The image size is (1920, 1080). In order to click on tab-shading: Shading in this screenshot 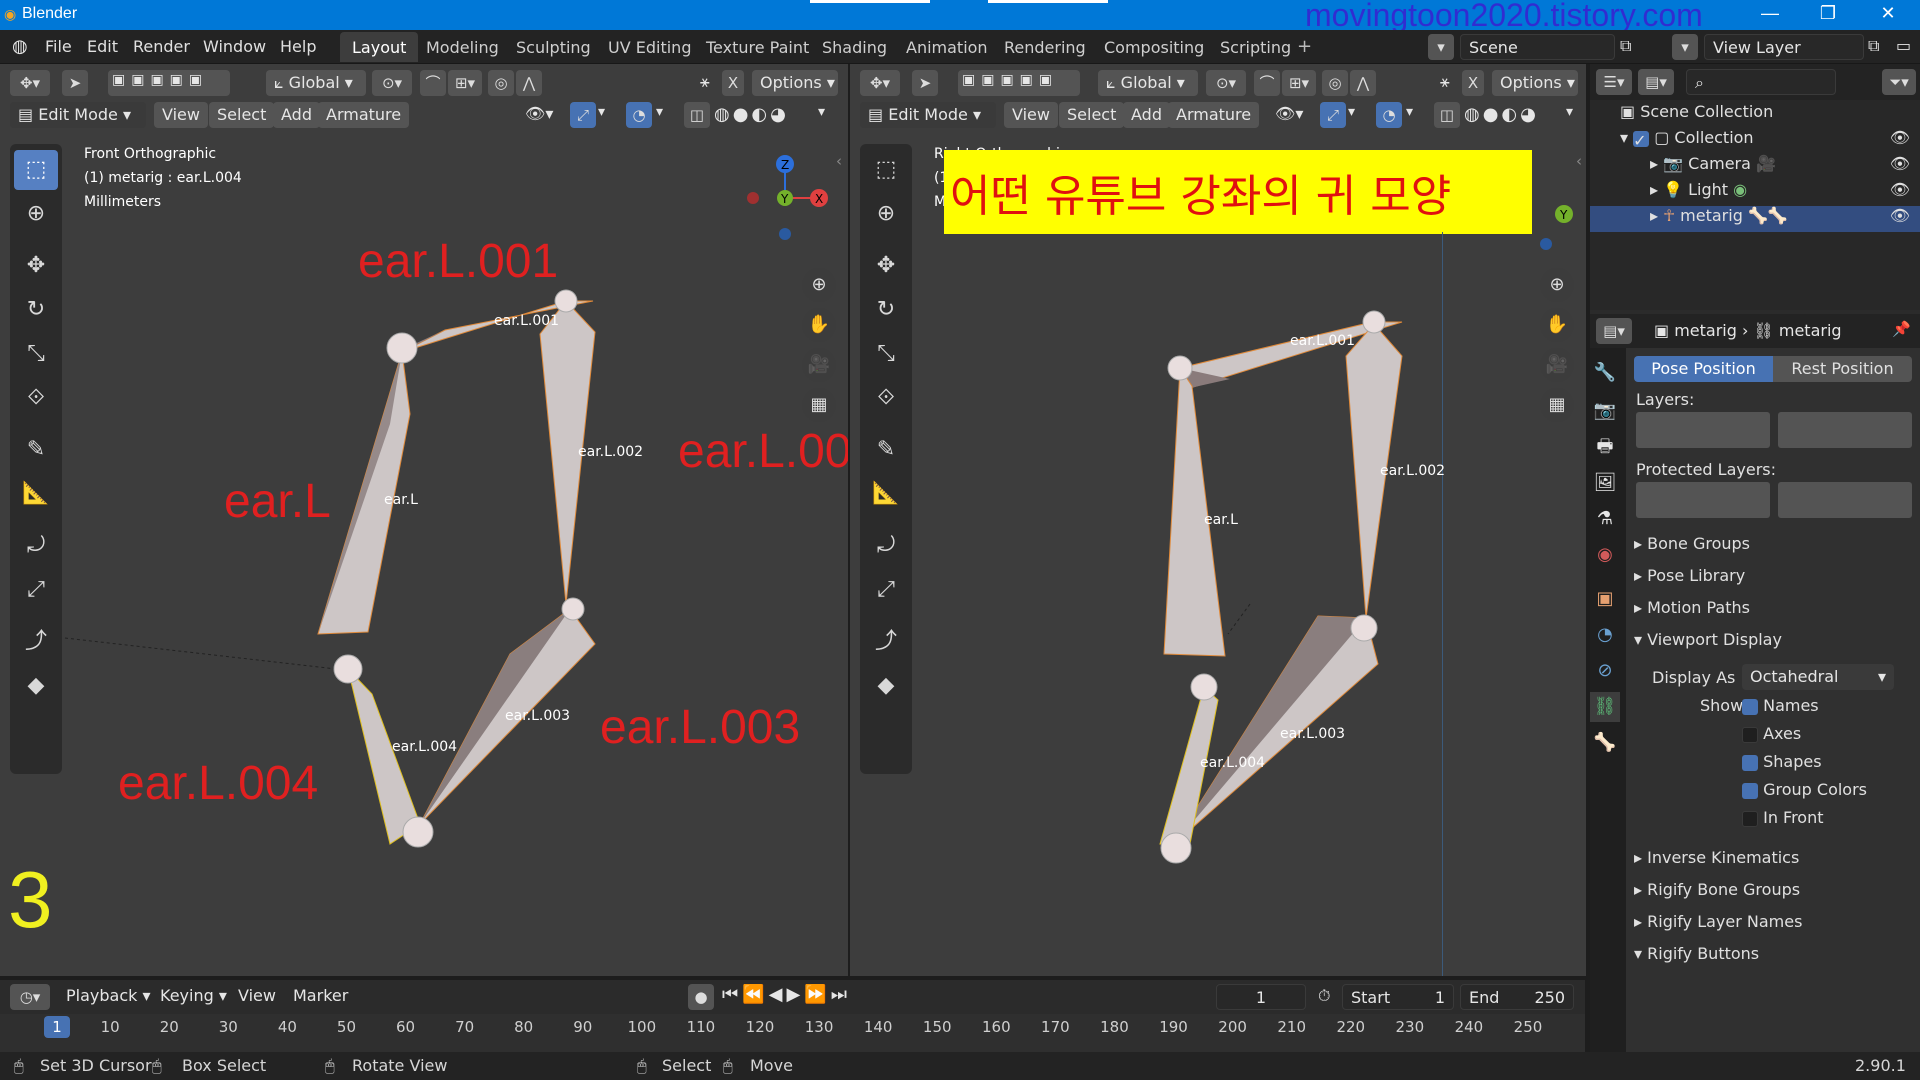, I will do `click(854, 47)`.